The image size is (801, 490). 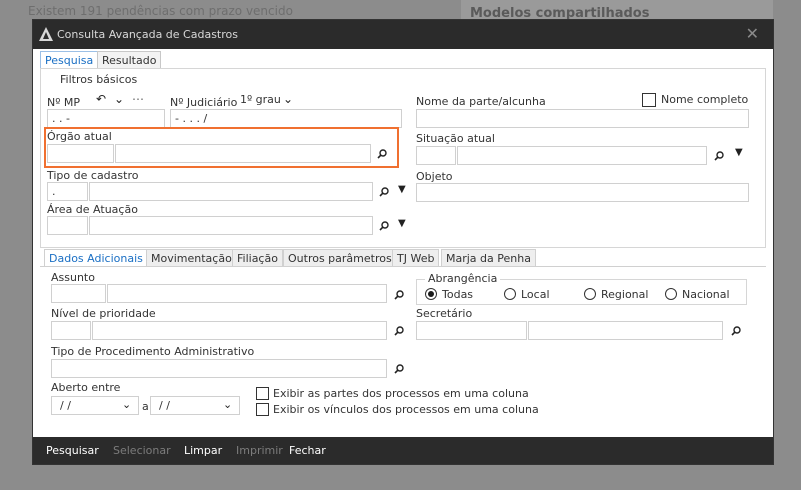 What do you see at coordinates (431, 294) in the screenshot?
I see `radio-todas` at bounding box center [431, 294].